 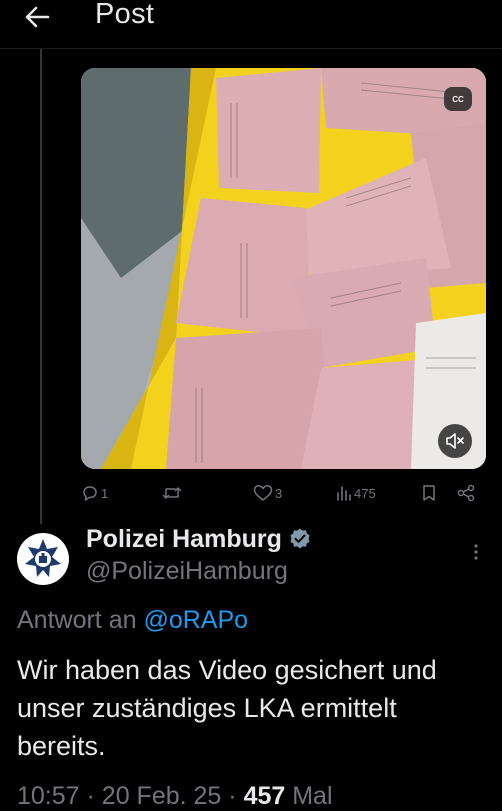 I want to click on police-badge-icon, so click(x=43, y=558).